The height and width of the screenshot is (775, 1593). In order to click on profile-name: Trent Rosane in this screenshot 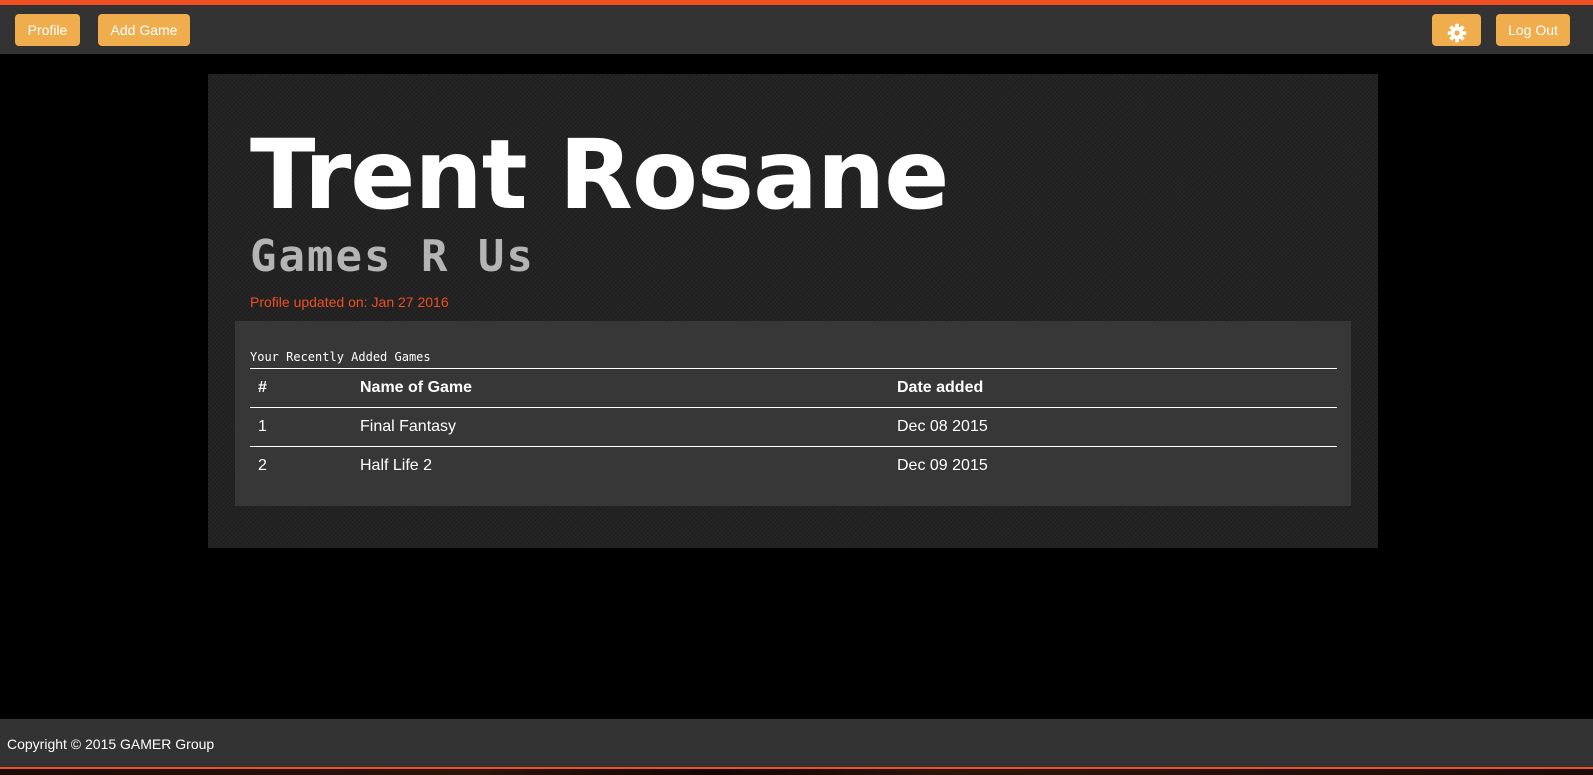, I will do `click(599, 175)`.